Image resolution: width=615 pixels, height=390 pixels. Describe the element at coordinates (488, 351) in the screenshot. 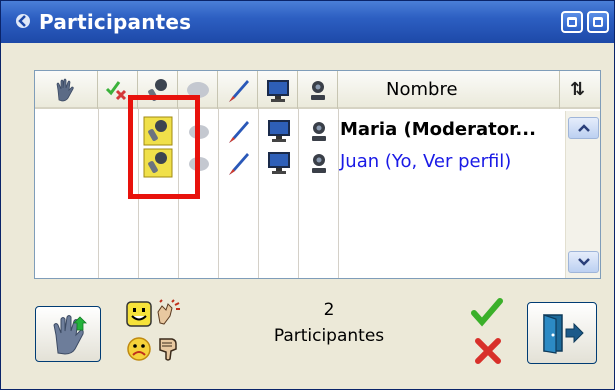

I see `cross-icon` at that location.